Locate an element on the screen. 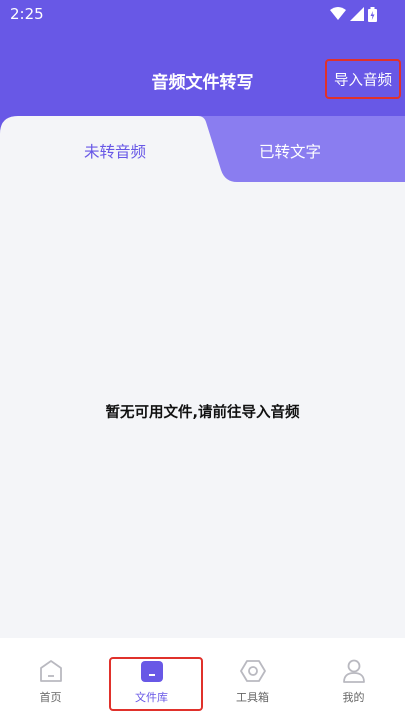  status-time: 2:25 is located at coordinates (27, 14).